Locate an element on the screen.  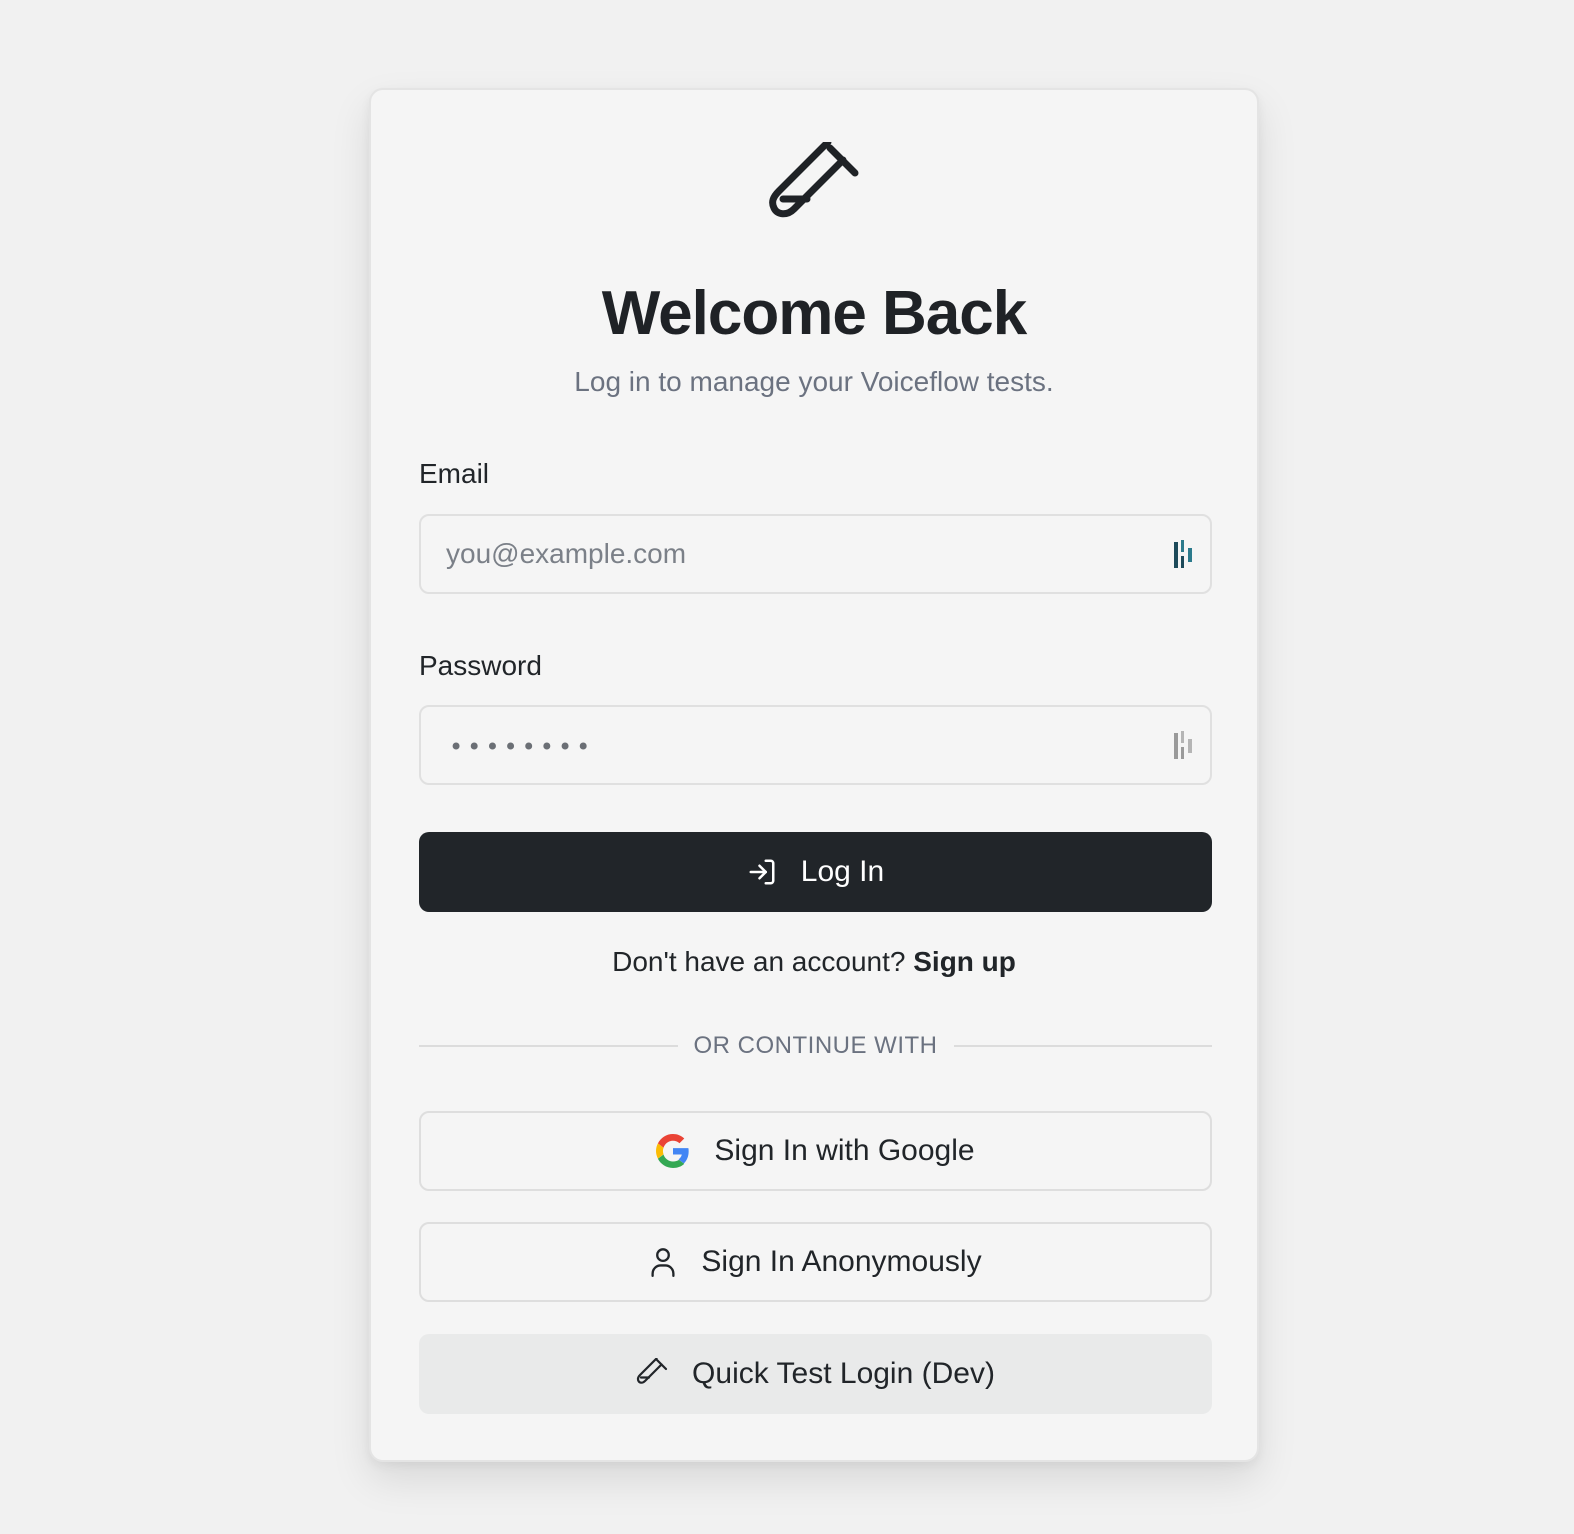
login-button: Log In is located at coordinates (815, 872).